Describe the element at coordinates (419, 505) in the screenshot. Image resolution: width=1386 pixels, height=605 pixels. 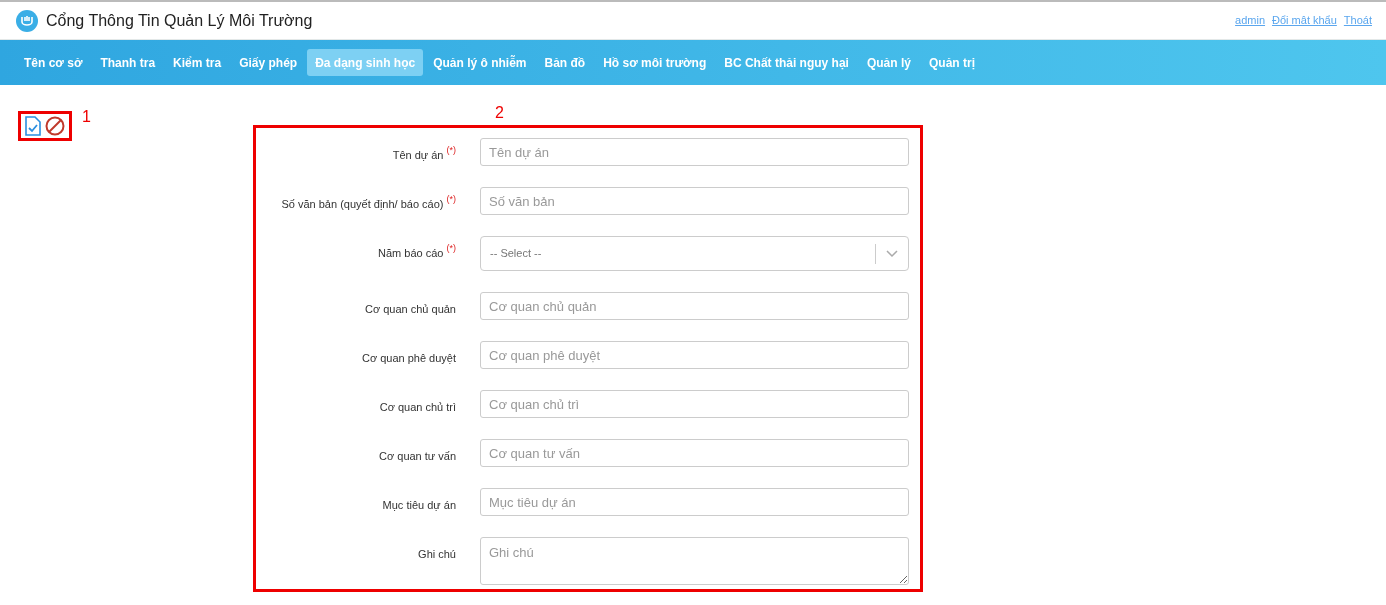
I see `field-label: Mục tiêu dự án` at that location.